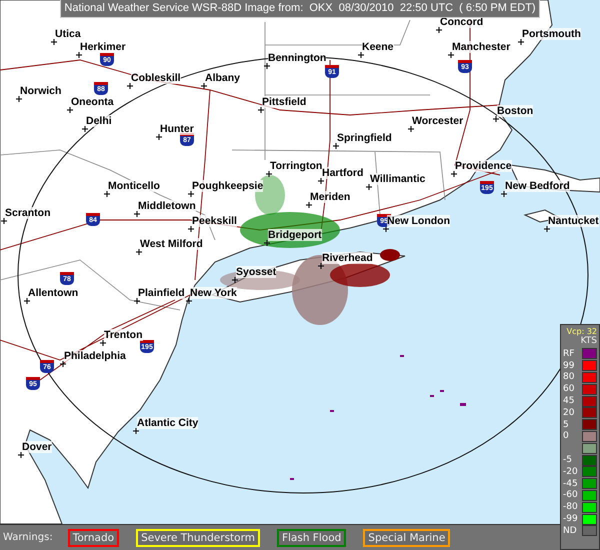 The height and width of the screenshot is (550, 600). I want to click on city-label: Delhi, so click(99, 121).